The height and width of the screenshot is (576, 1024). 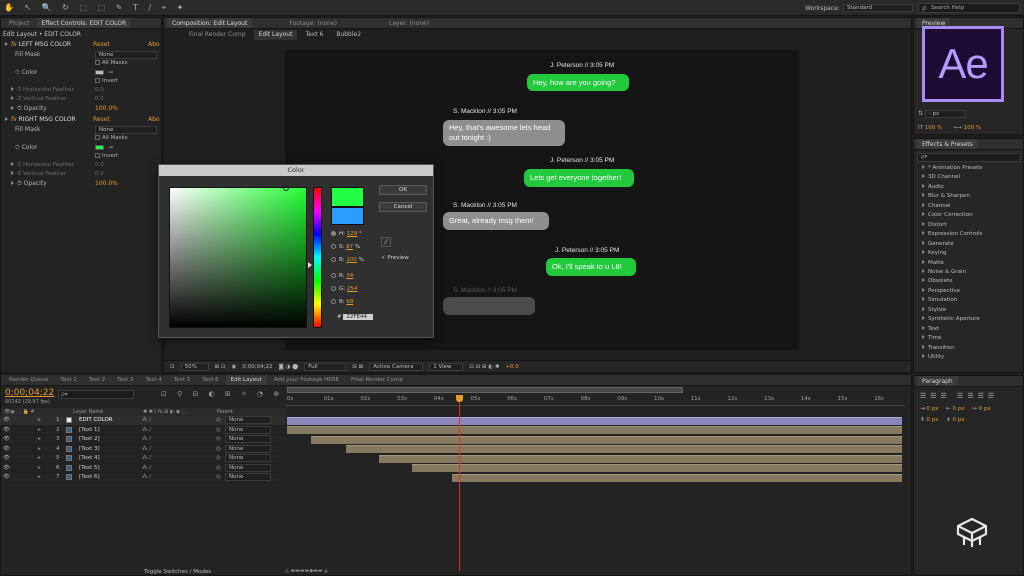 I want to click on opacity-value: 100.0%, so click(x=106, y=183).